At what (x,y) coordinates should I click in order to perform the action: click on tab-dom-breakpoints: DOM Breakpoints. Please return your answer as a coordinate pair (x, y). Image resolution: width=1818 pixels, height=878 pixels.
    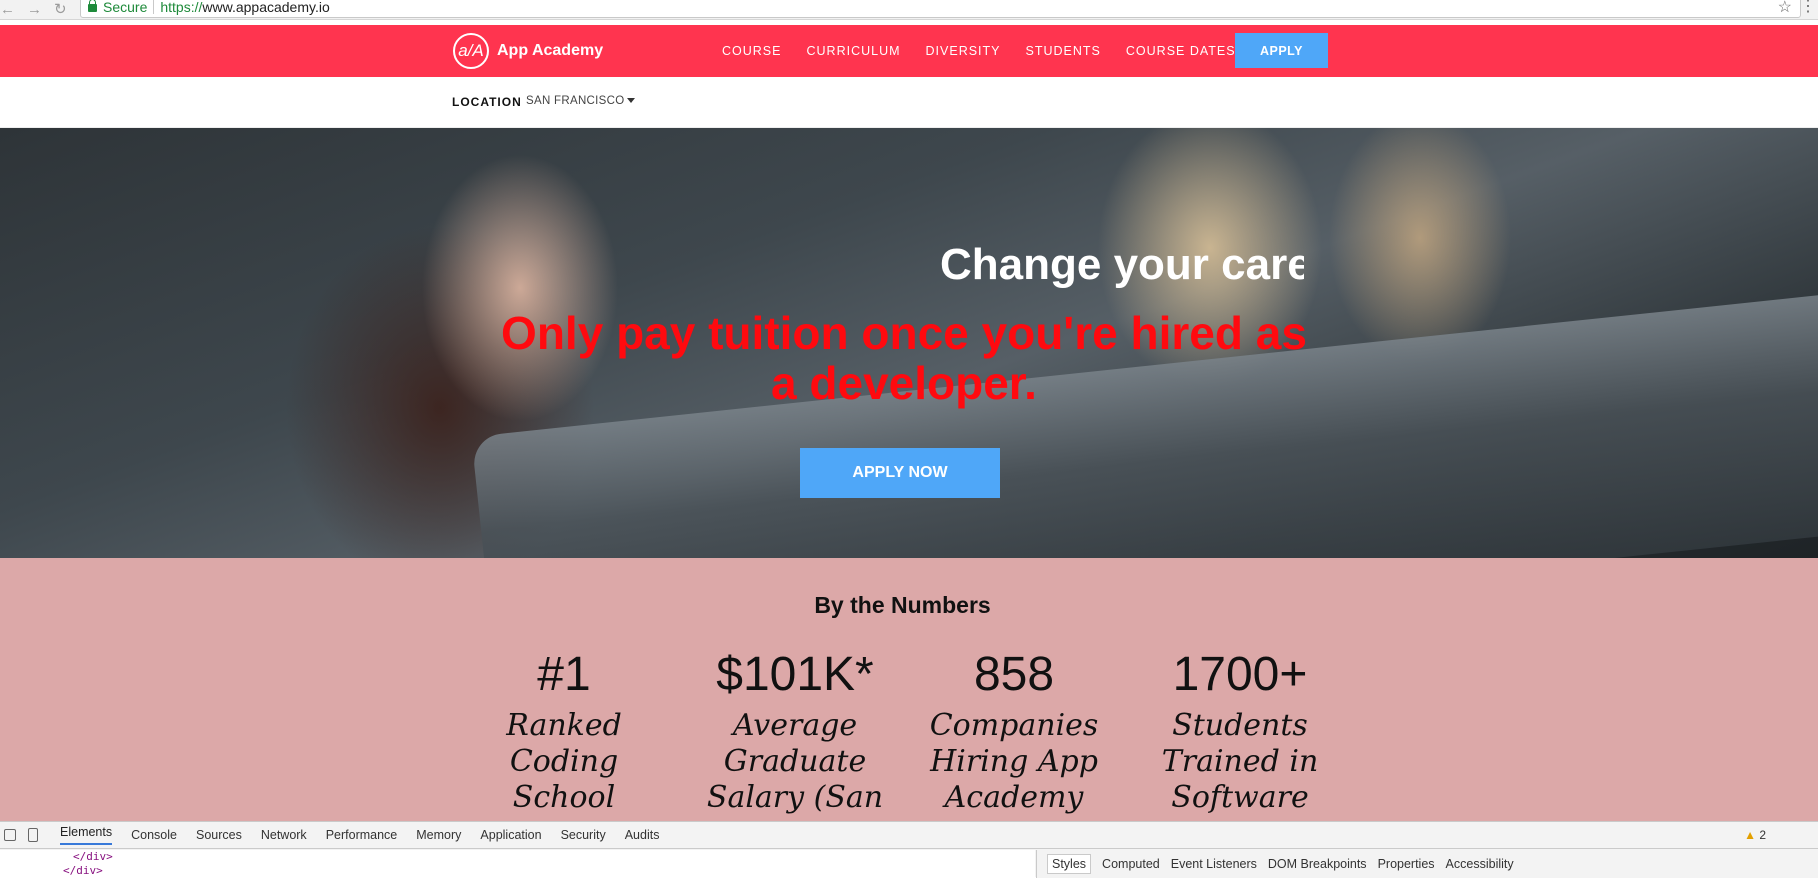
    Looking at the image, I should click on (1317, 864).